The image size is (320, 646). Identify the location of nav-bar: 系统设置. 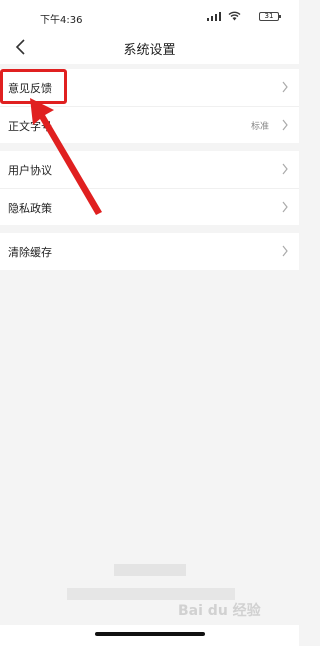
(149, 47).